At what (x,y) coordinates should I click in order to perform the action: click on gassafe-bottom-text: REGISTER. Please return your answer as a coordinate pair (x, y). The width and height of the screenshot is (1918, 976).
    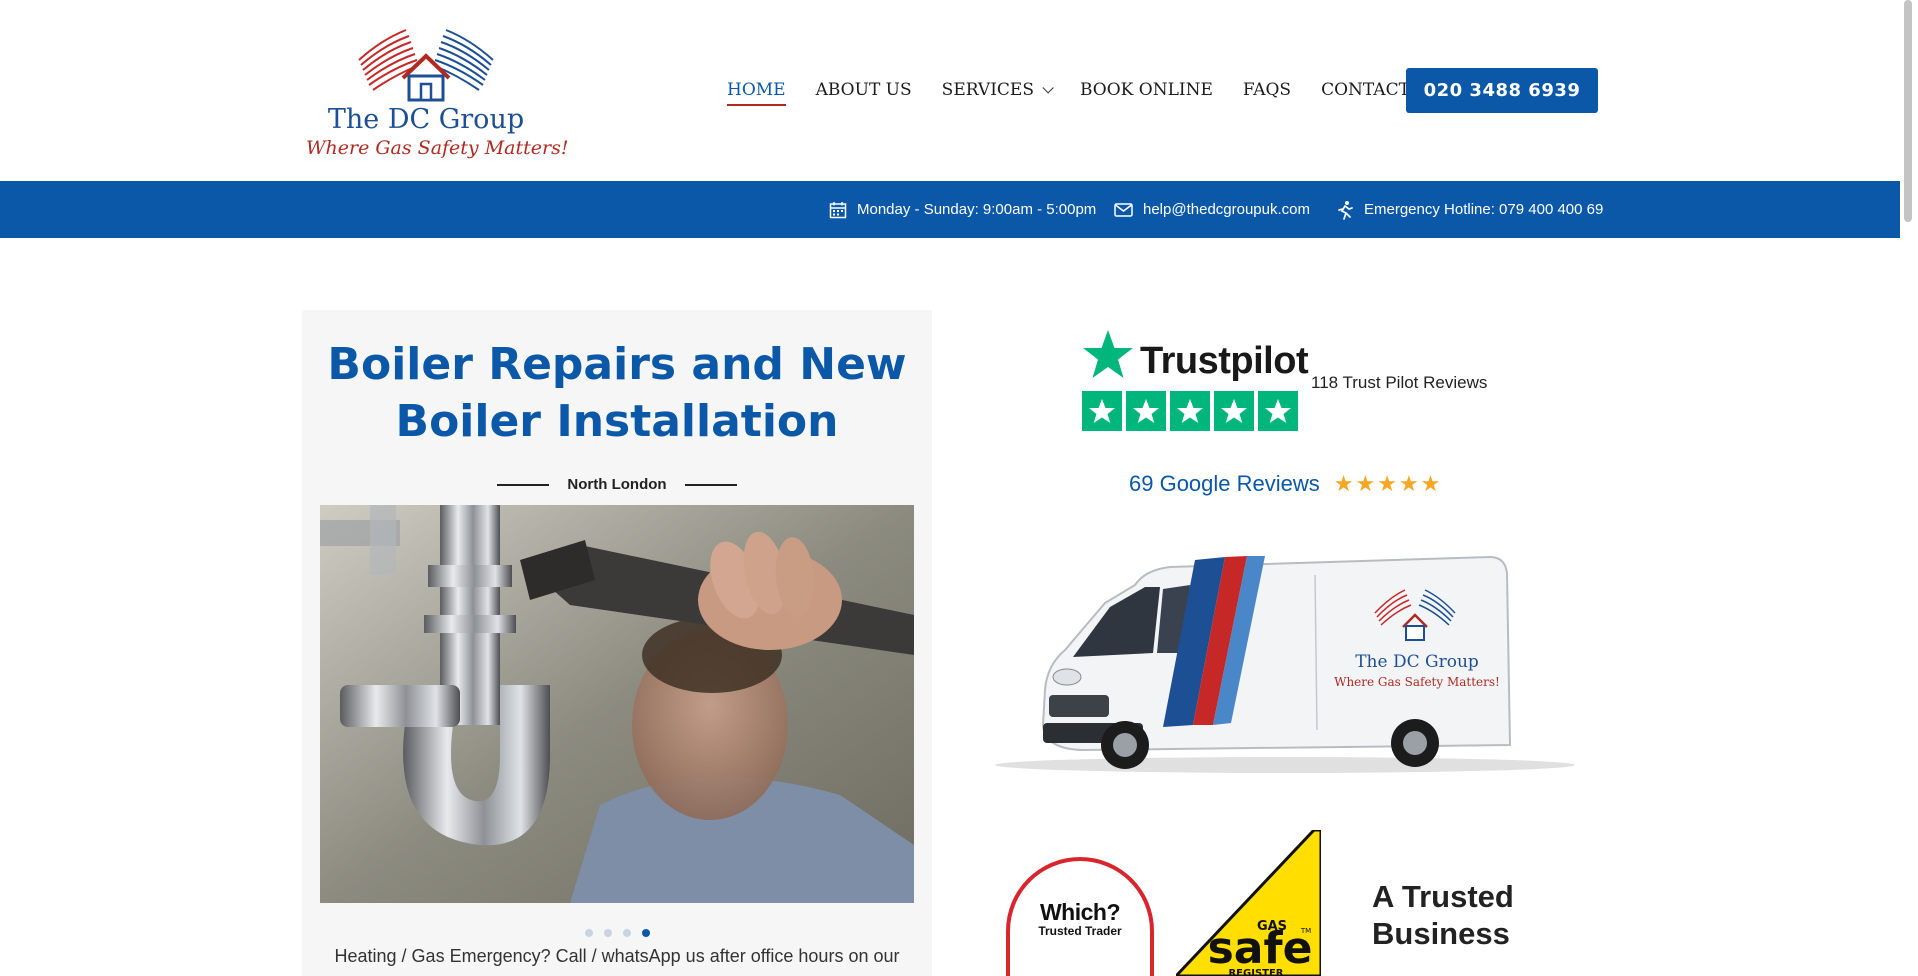
    Looking at the image, I should click on (1255, 972).